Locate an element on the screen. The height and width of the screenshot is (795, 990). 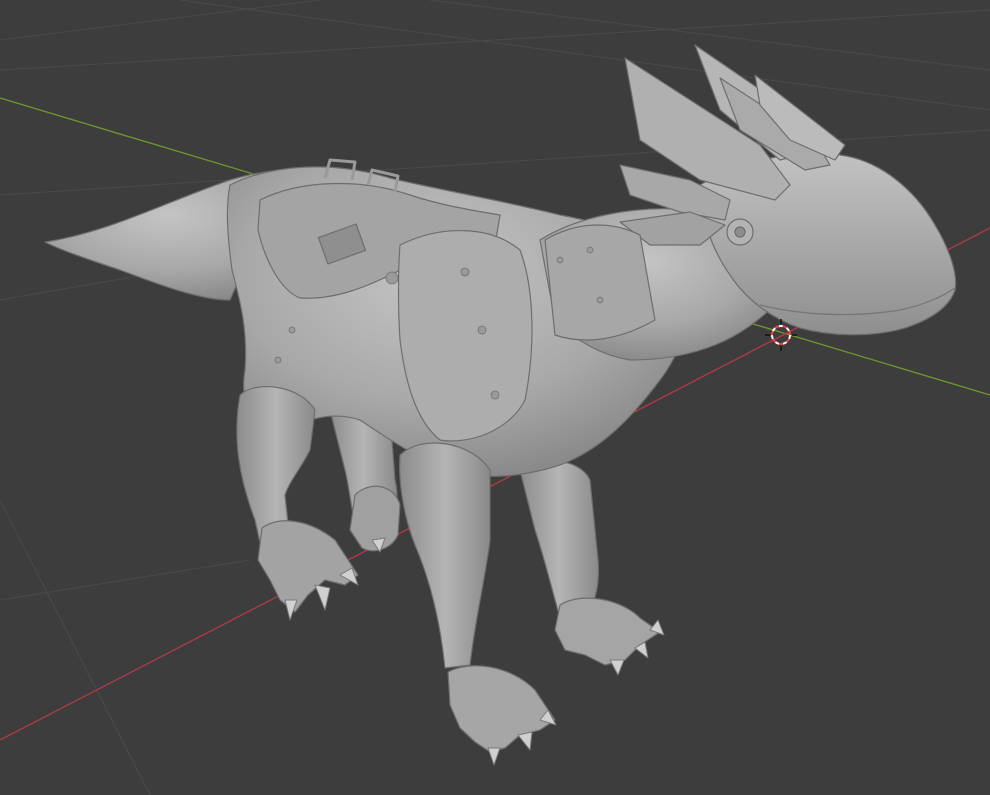
head-bolt-center is located at coordinates (740, 232).